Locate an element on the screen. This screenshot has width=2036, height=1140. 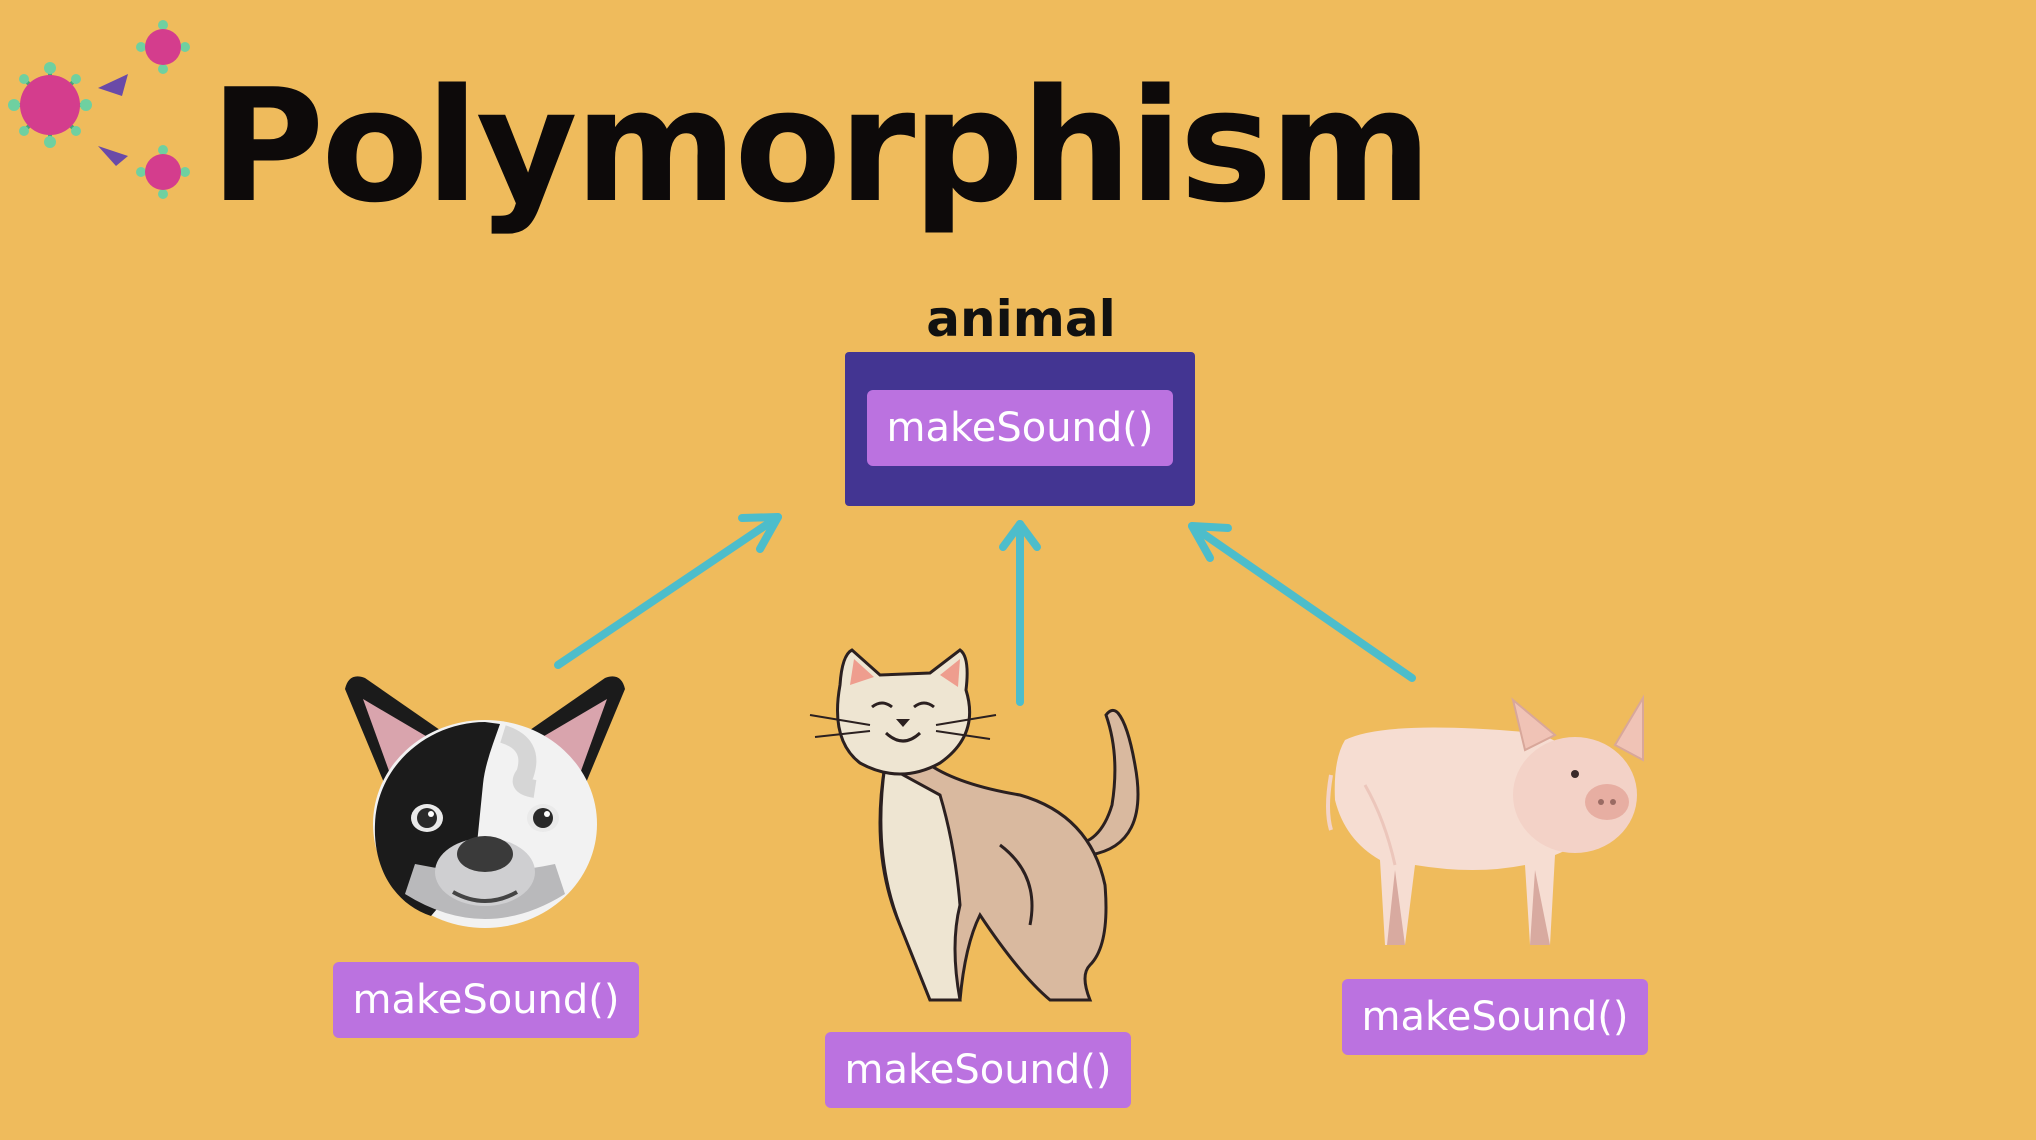
parent-method-chip: makeSound() is located at coordinates (1020, 428).